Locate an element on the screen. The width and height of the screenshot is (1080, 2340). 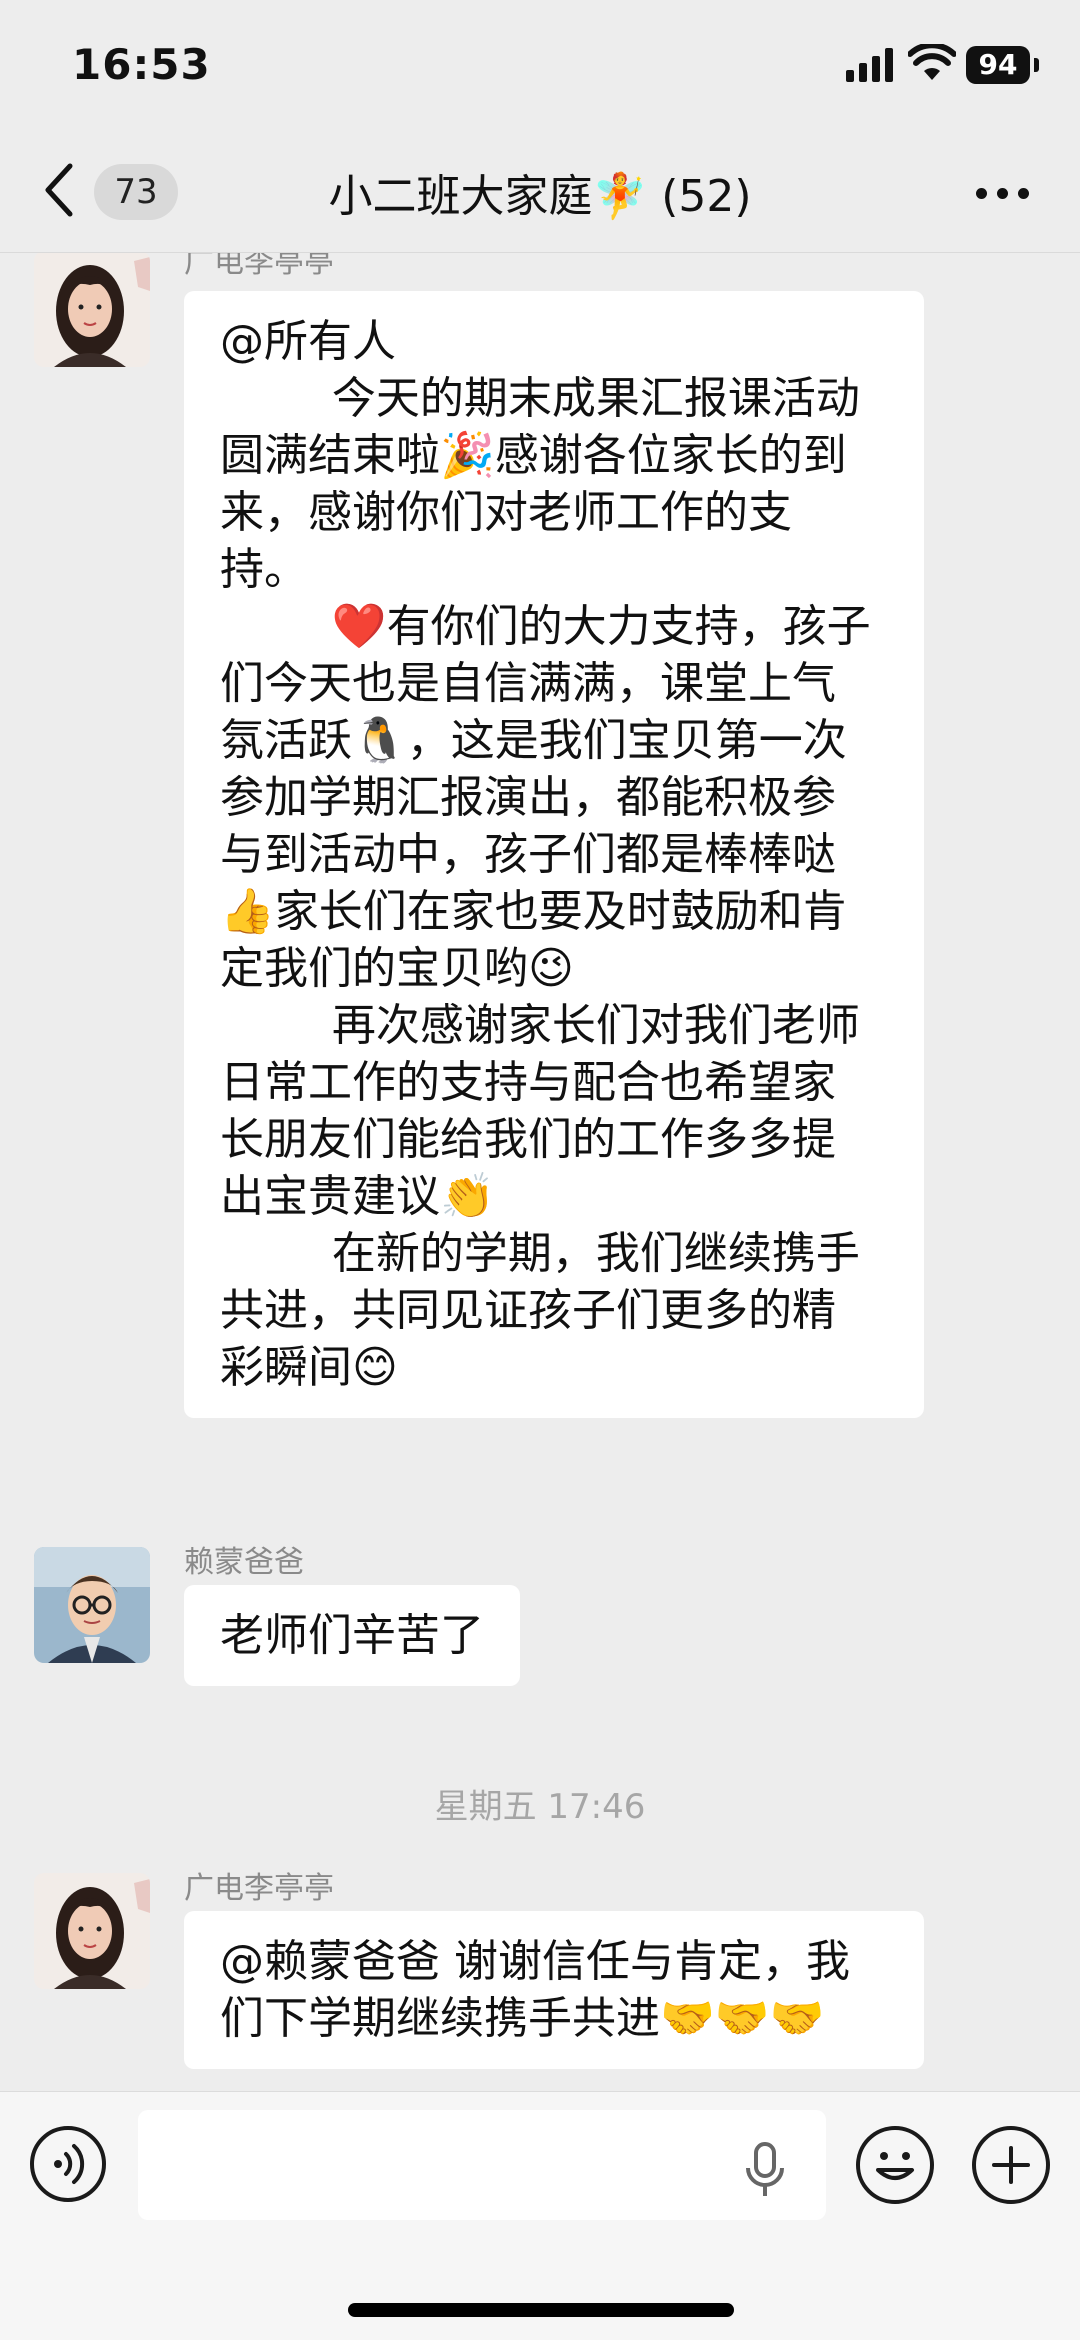
message-line: 老师们辛苦了 is located at coordinates (352, 1635).